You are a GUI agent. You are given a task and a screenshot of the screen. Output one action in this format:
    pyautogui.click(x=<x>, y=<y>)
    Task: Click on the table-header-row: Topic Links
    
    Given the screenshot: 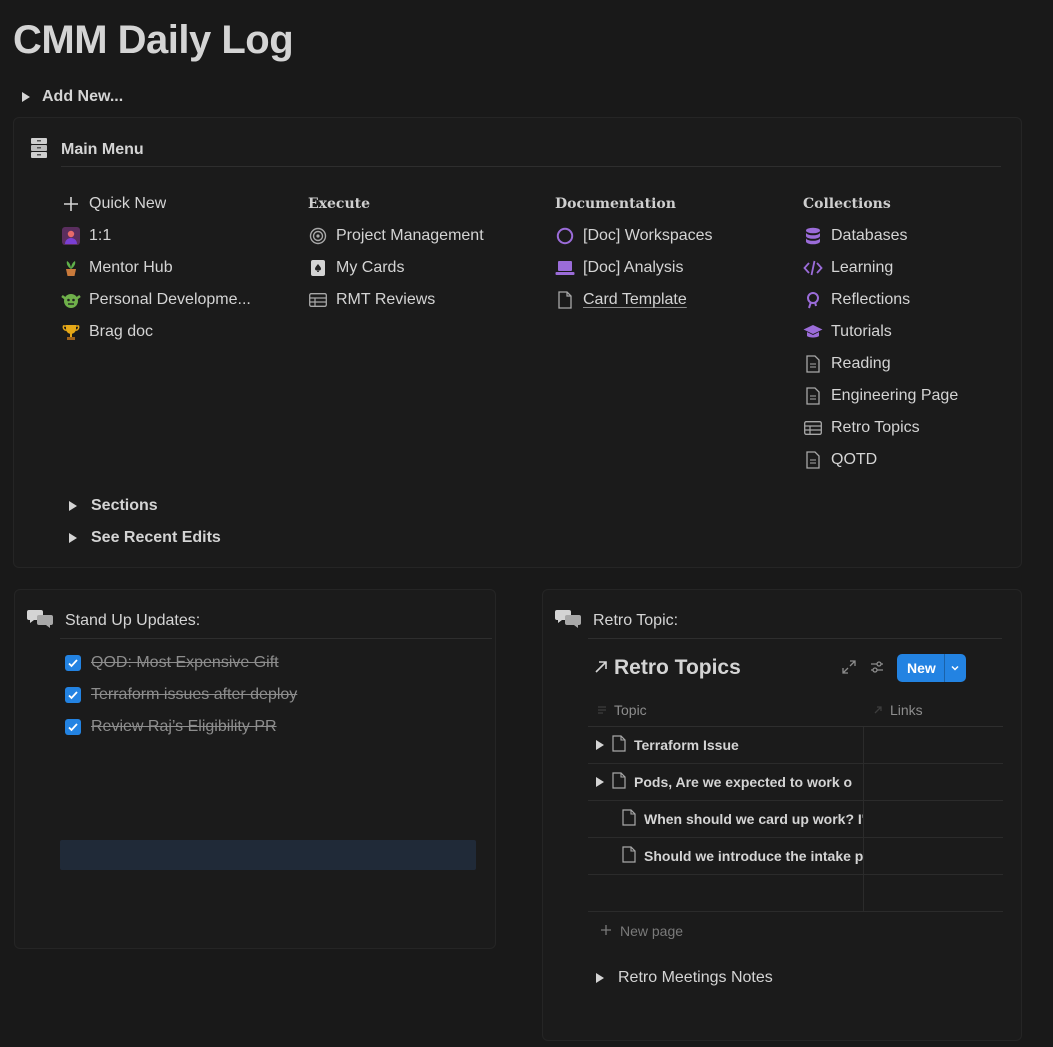 What is the action you would take?
    pyautogui.click(x=795, y=710)
    